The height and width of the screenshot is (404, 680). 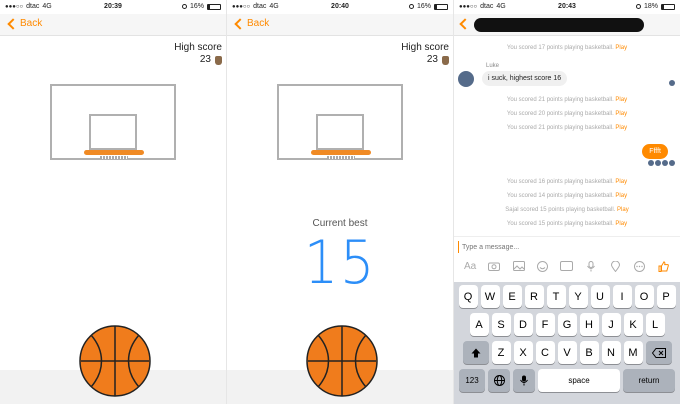 I want to click on incoming-message: i suck, highest score 16, so click(x=525, y=78).